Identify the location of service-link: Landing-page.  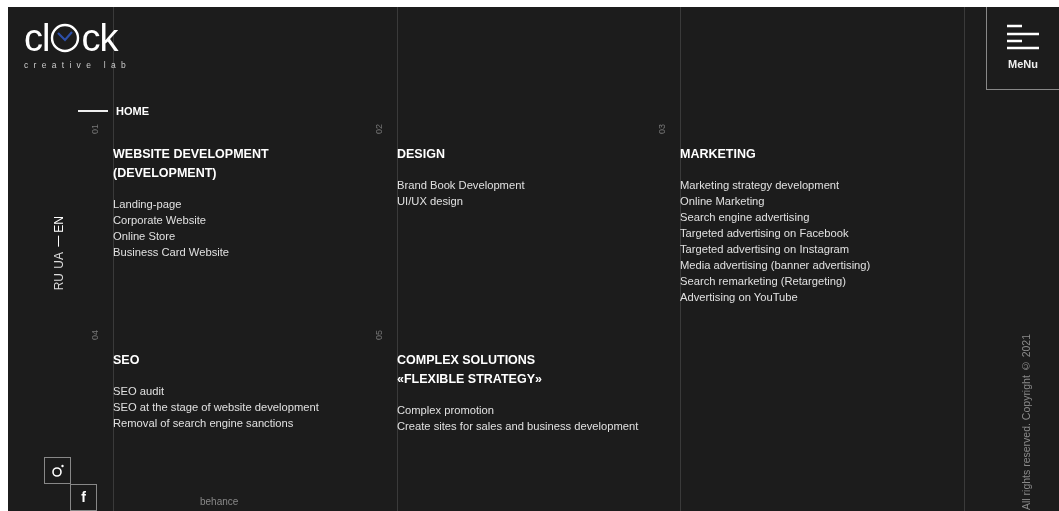
(147, 204).